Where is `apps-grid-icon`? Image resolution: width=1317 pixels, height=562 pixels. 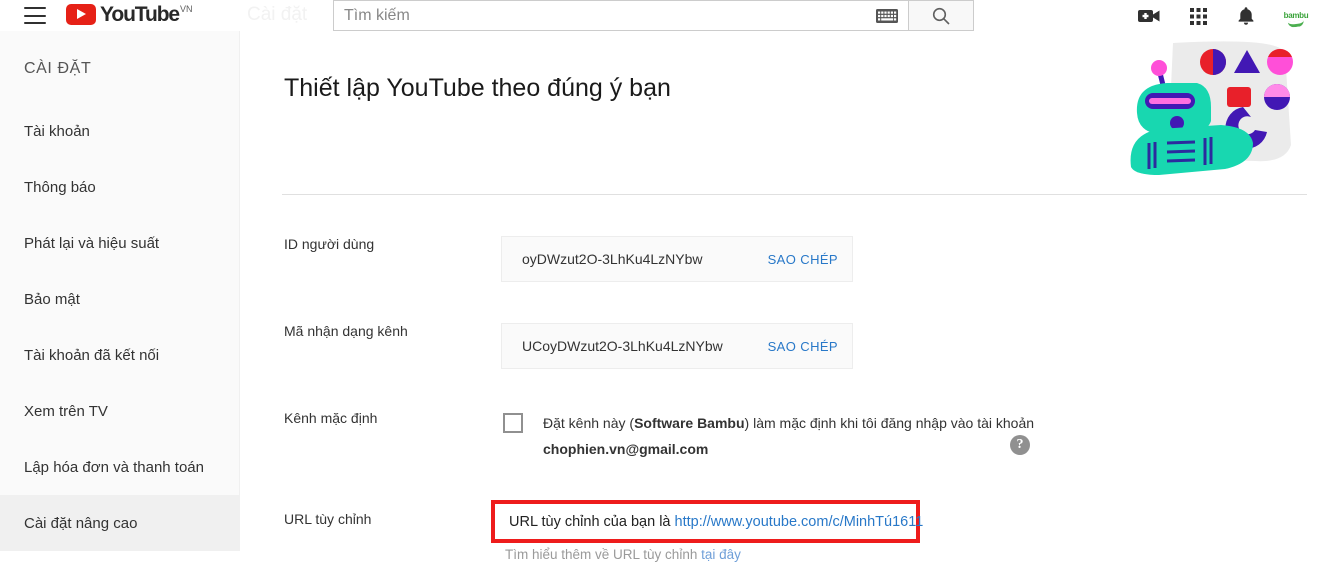
apps-grid-icon is located at coordinates (1198, 16).